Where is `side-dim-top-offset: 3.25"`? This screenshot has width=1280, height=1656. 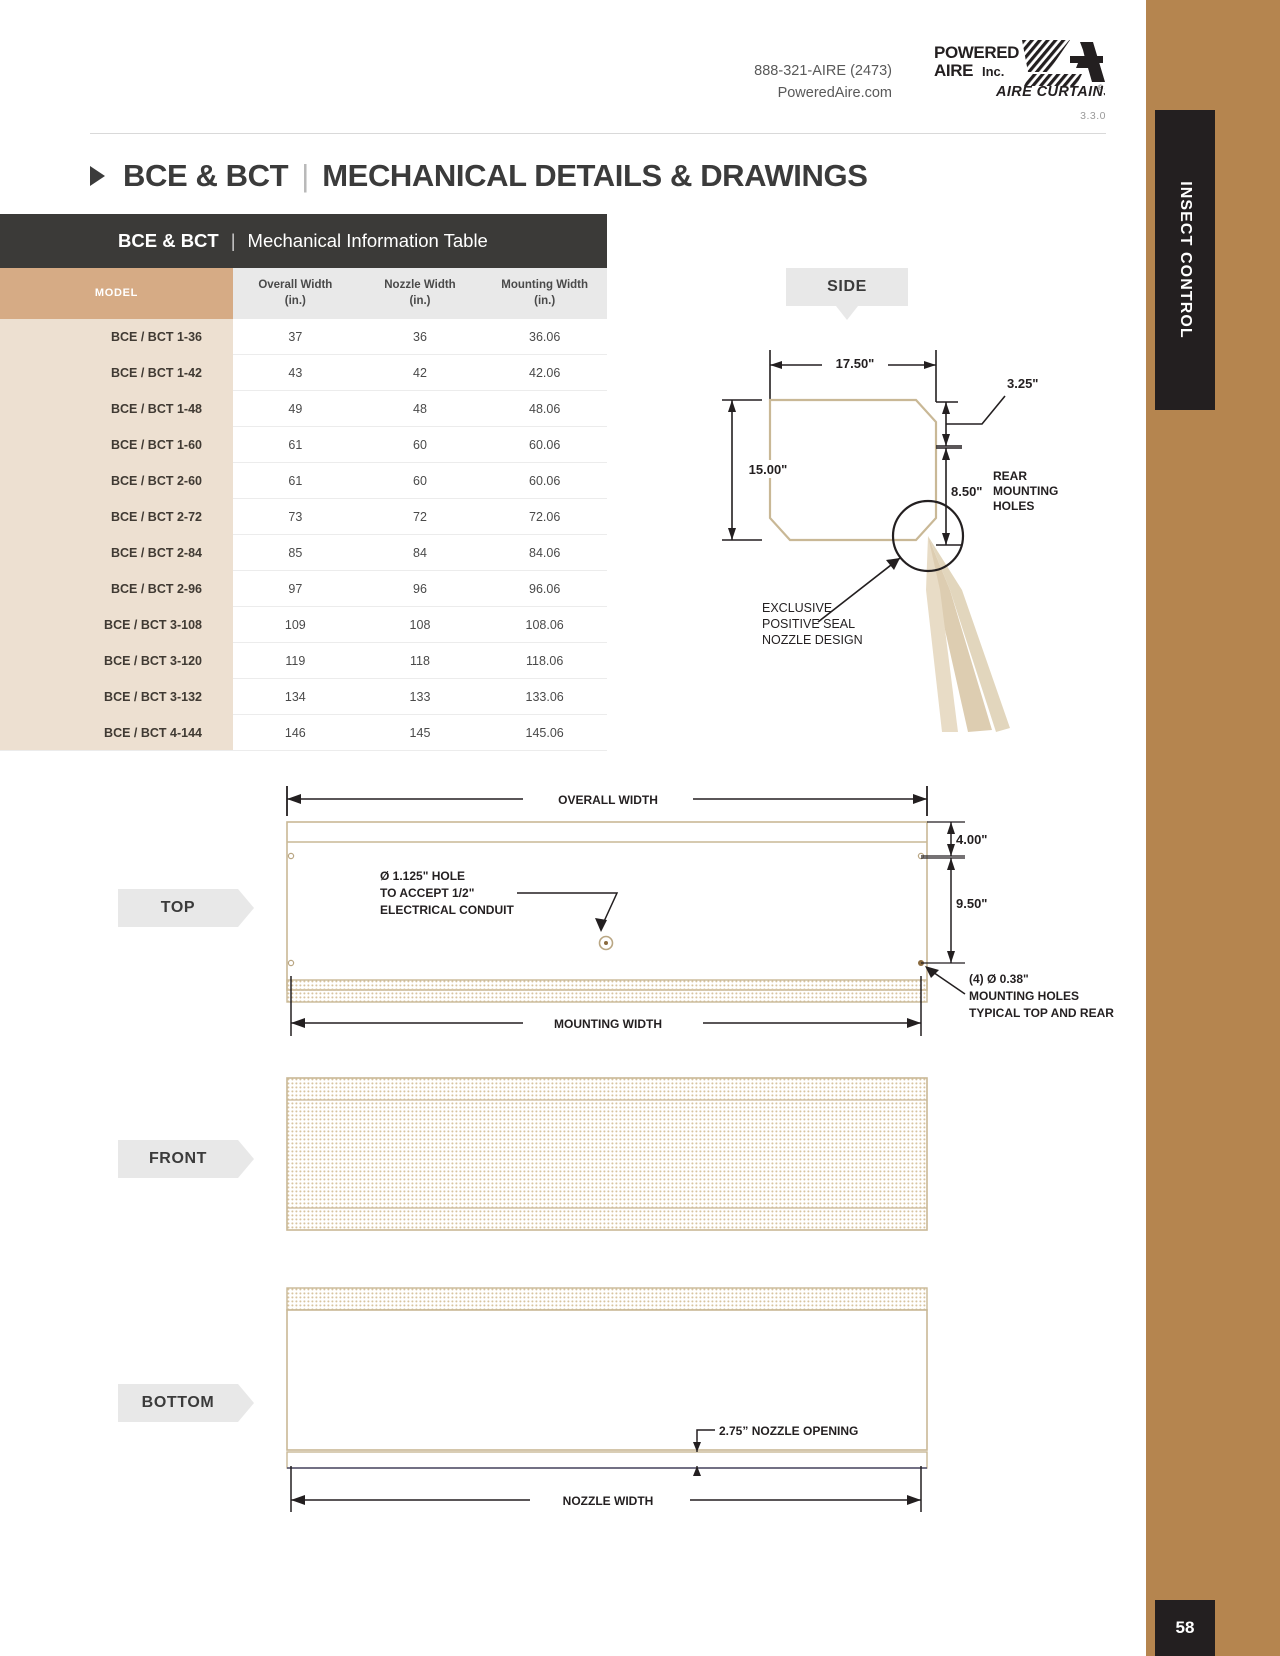 side-dim-top-offset: 3.25" is located at coordinates (1022, 383).